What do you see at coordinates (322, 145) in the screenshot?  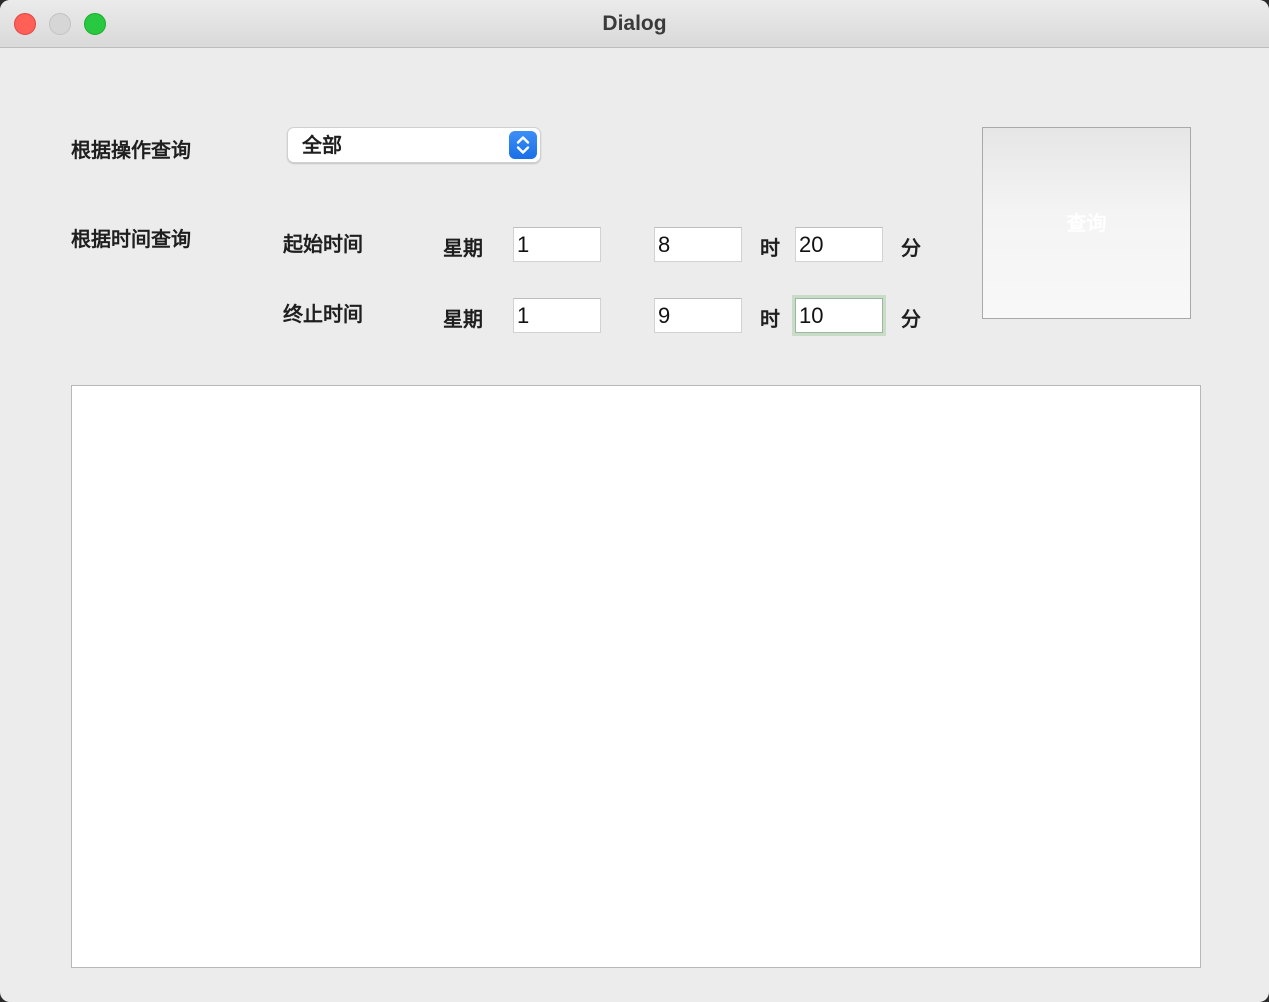 I see `operation-select-value: 全部` at bounding box center [322, 145].